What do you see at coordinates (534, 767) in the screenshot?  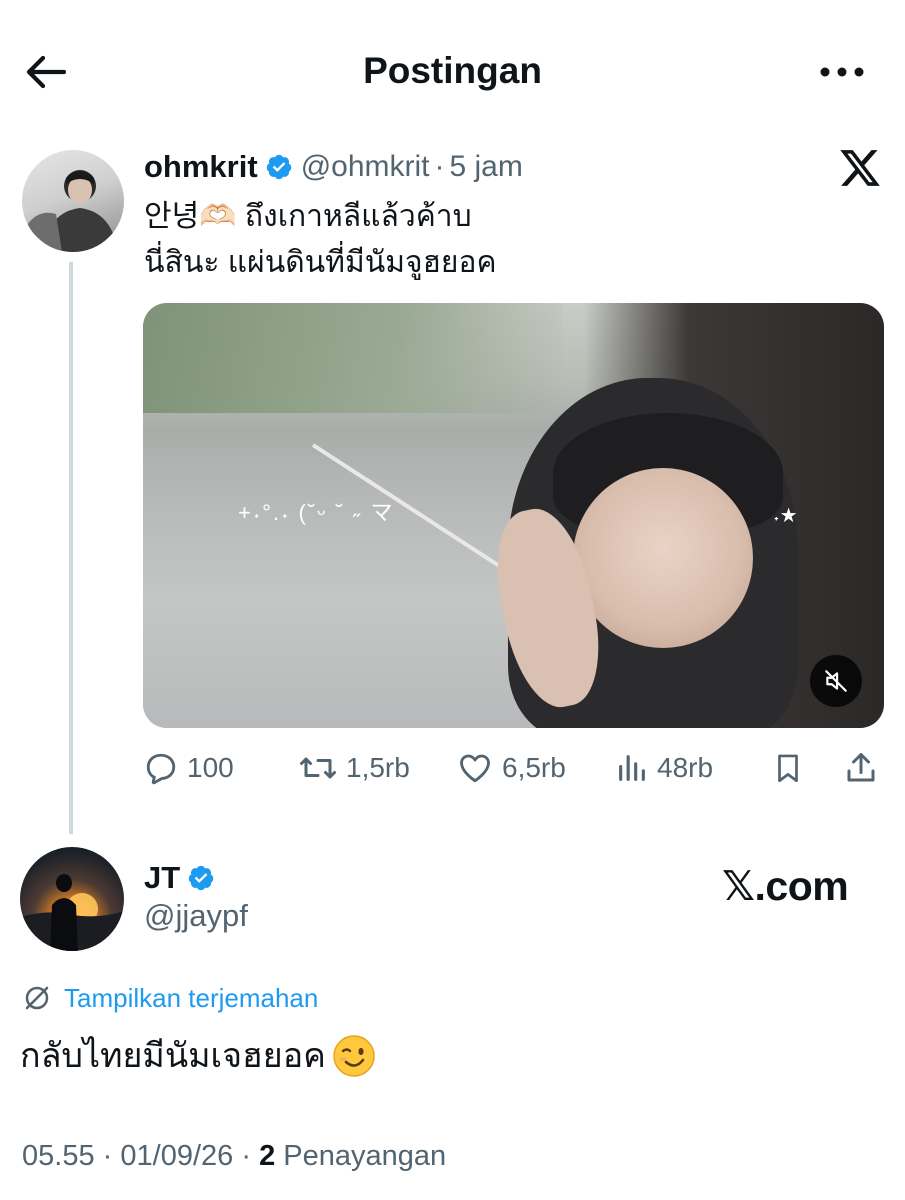 I see `like-count: 6,5rb` at bounding box center [534, 767].